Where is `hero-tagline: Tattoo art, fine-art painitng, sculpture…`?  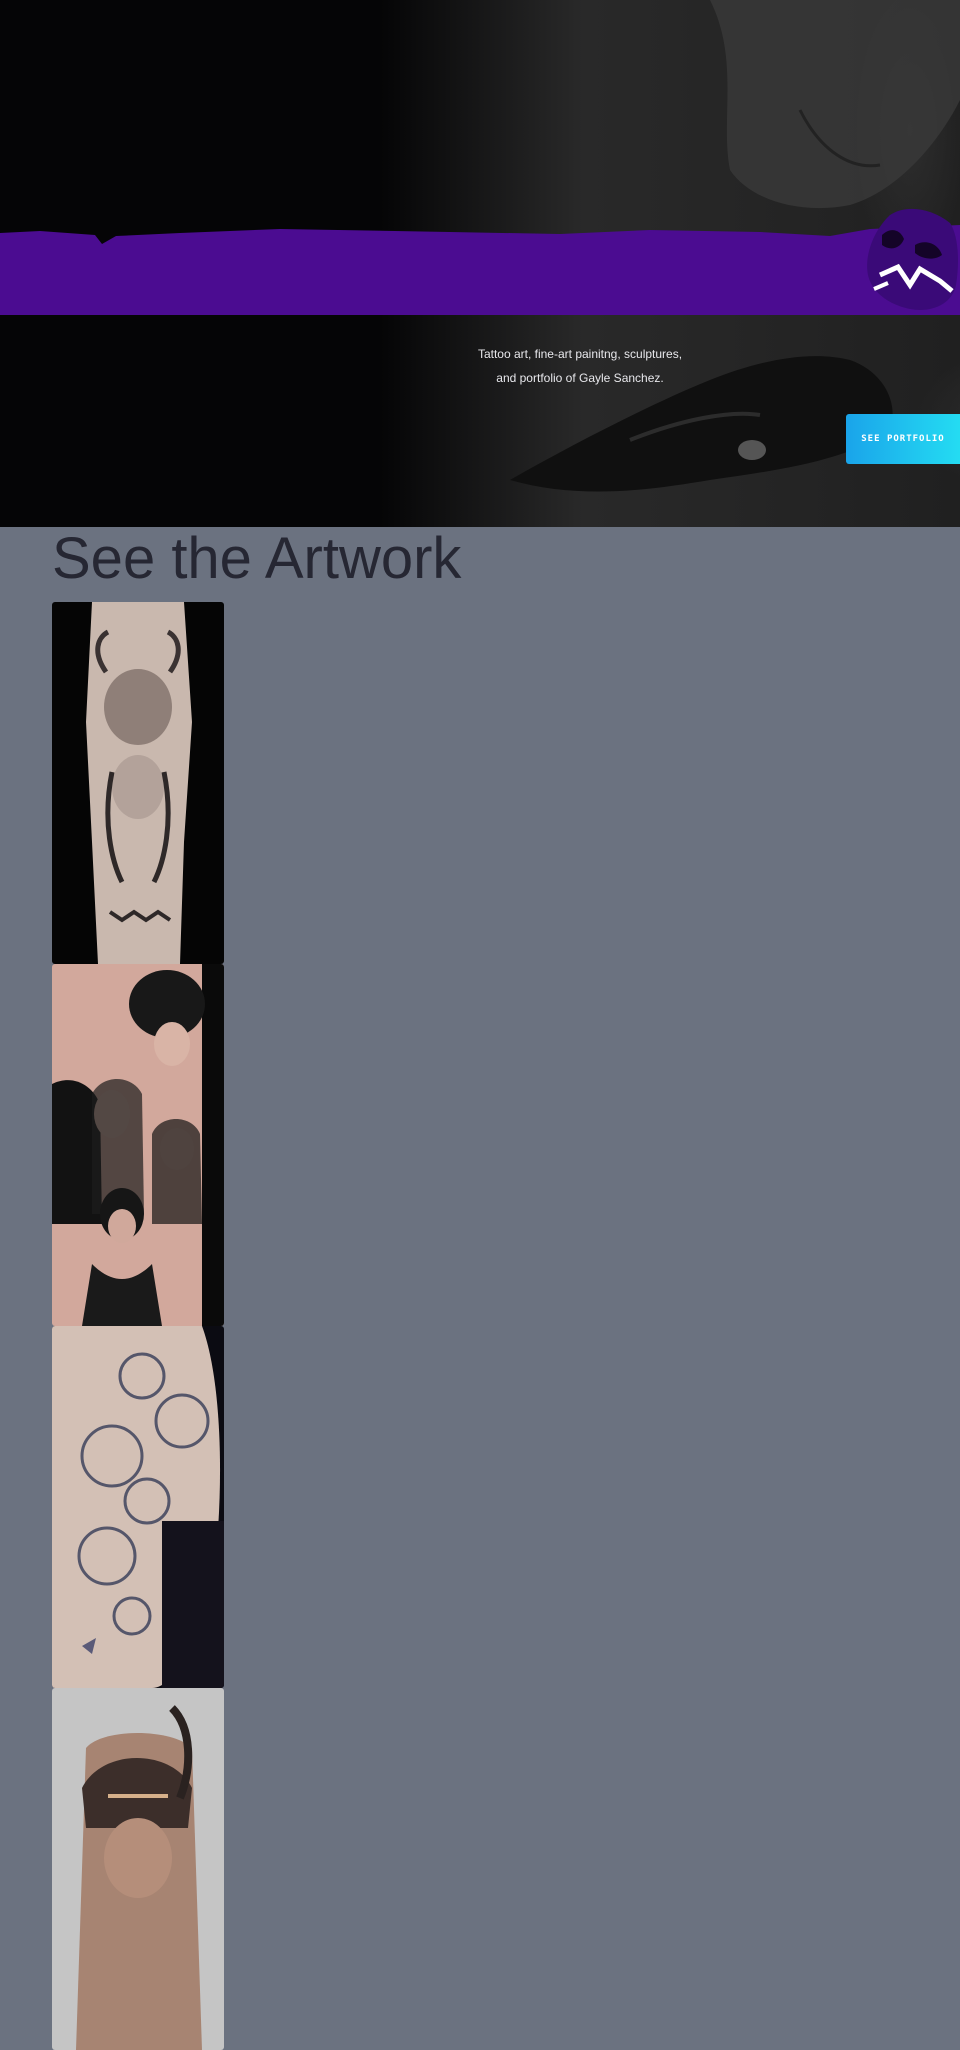
hero-tagline: Tattoo art, fine-art painitng, sculpture… is located at coordinates (580, 366).